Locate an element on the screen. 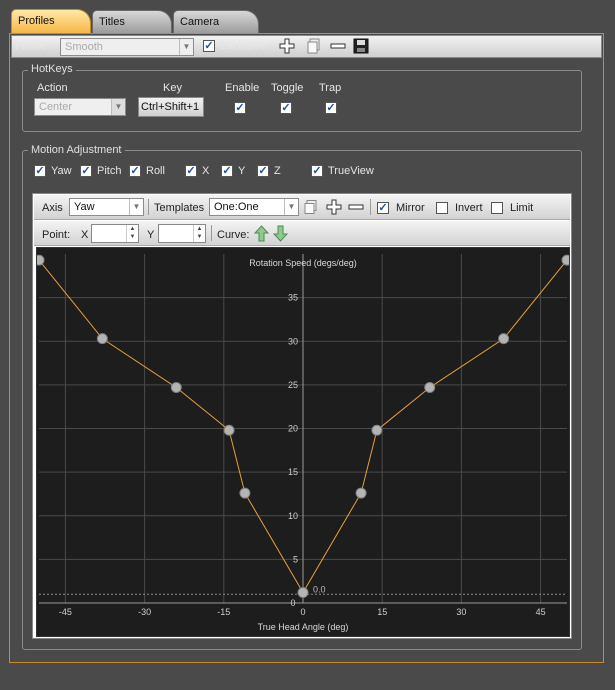 The image size is (615, 690). templates-select-value: One:One is located at coordinates (236, 207).